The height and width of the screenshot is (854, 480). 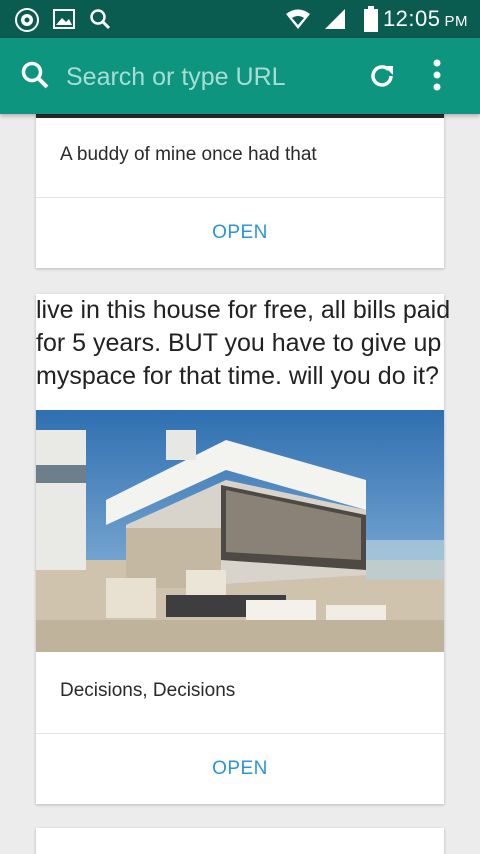 What do you see at coordinates (64, 21) in the screenshot?
I see `image-icon` at bounding box center [64, 21].